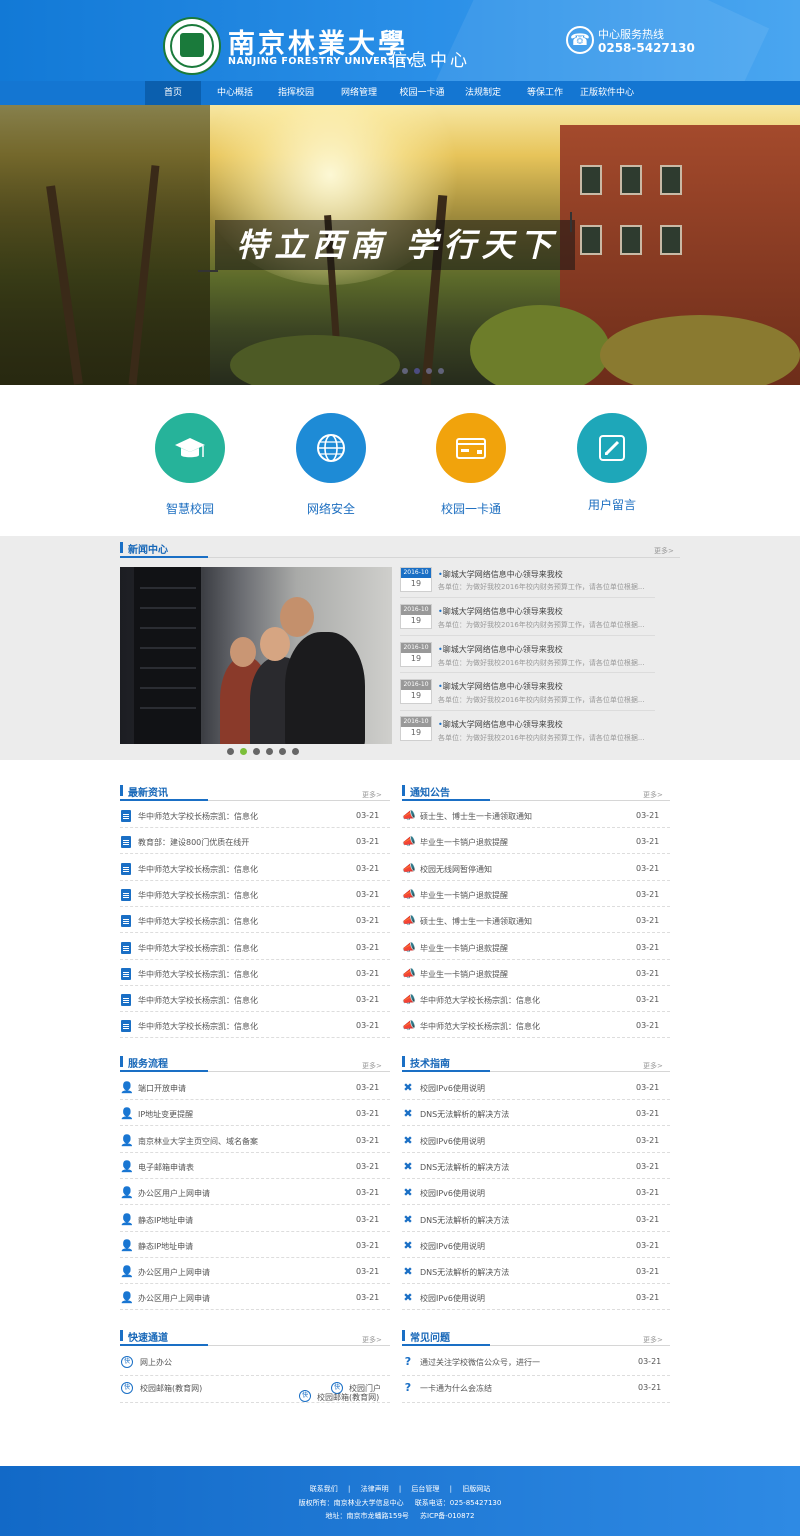  Describe the element at coordinates (190, 448) in the screenshot. I see `graduation-cap-icon` at that location.